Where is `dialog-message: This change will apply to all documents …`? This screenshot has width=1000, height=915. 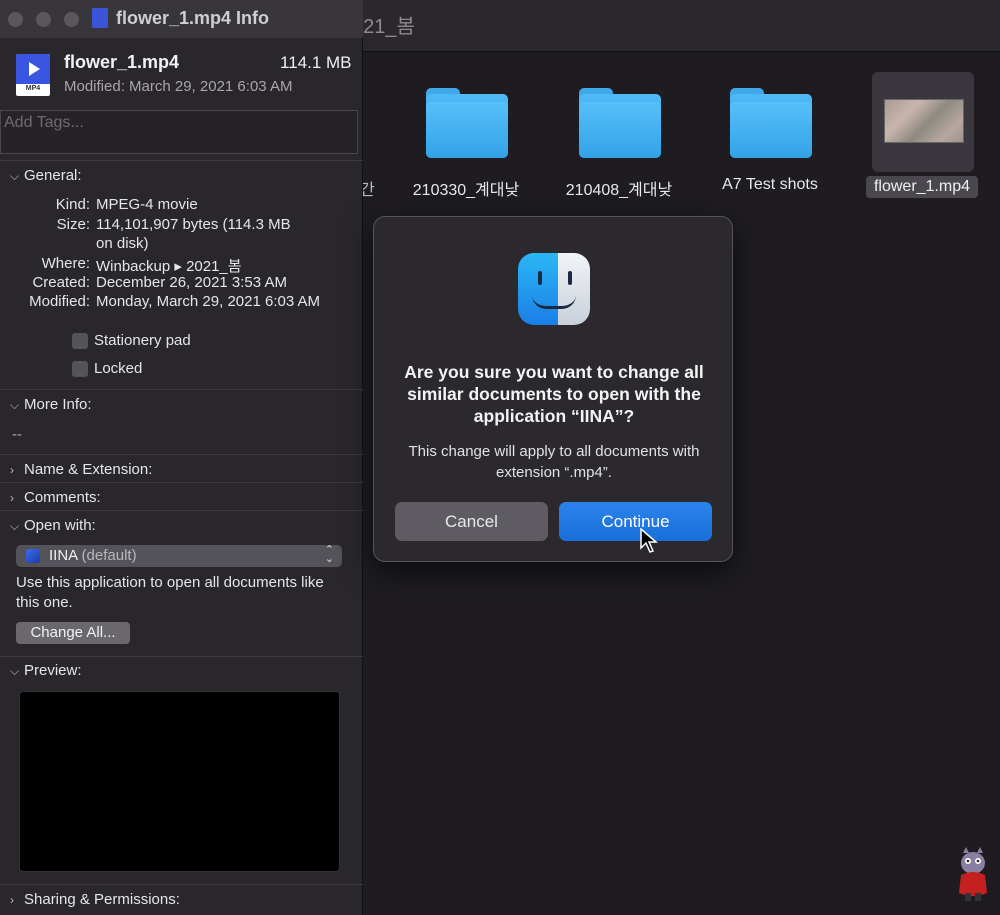
dialog-message: This change will apply to all documents … is located at coordinates (554, 462).